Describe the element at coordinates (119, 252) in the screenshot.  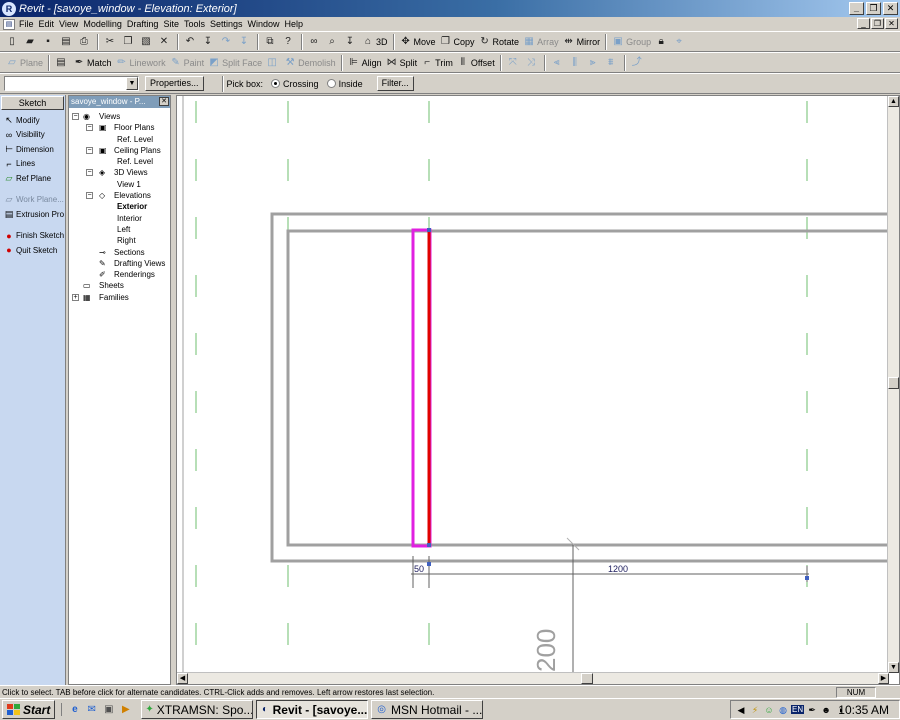
I see `tree-node-sections: ⊸ Sections` at that location.